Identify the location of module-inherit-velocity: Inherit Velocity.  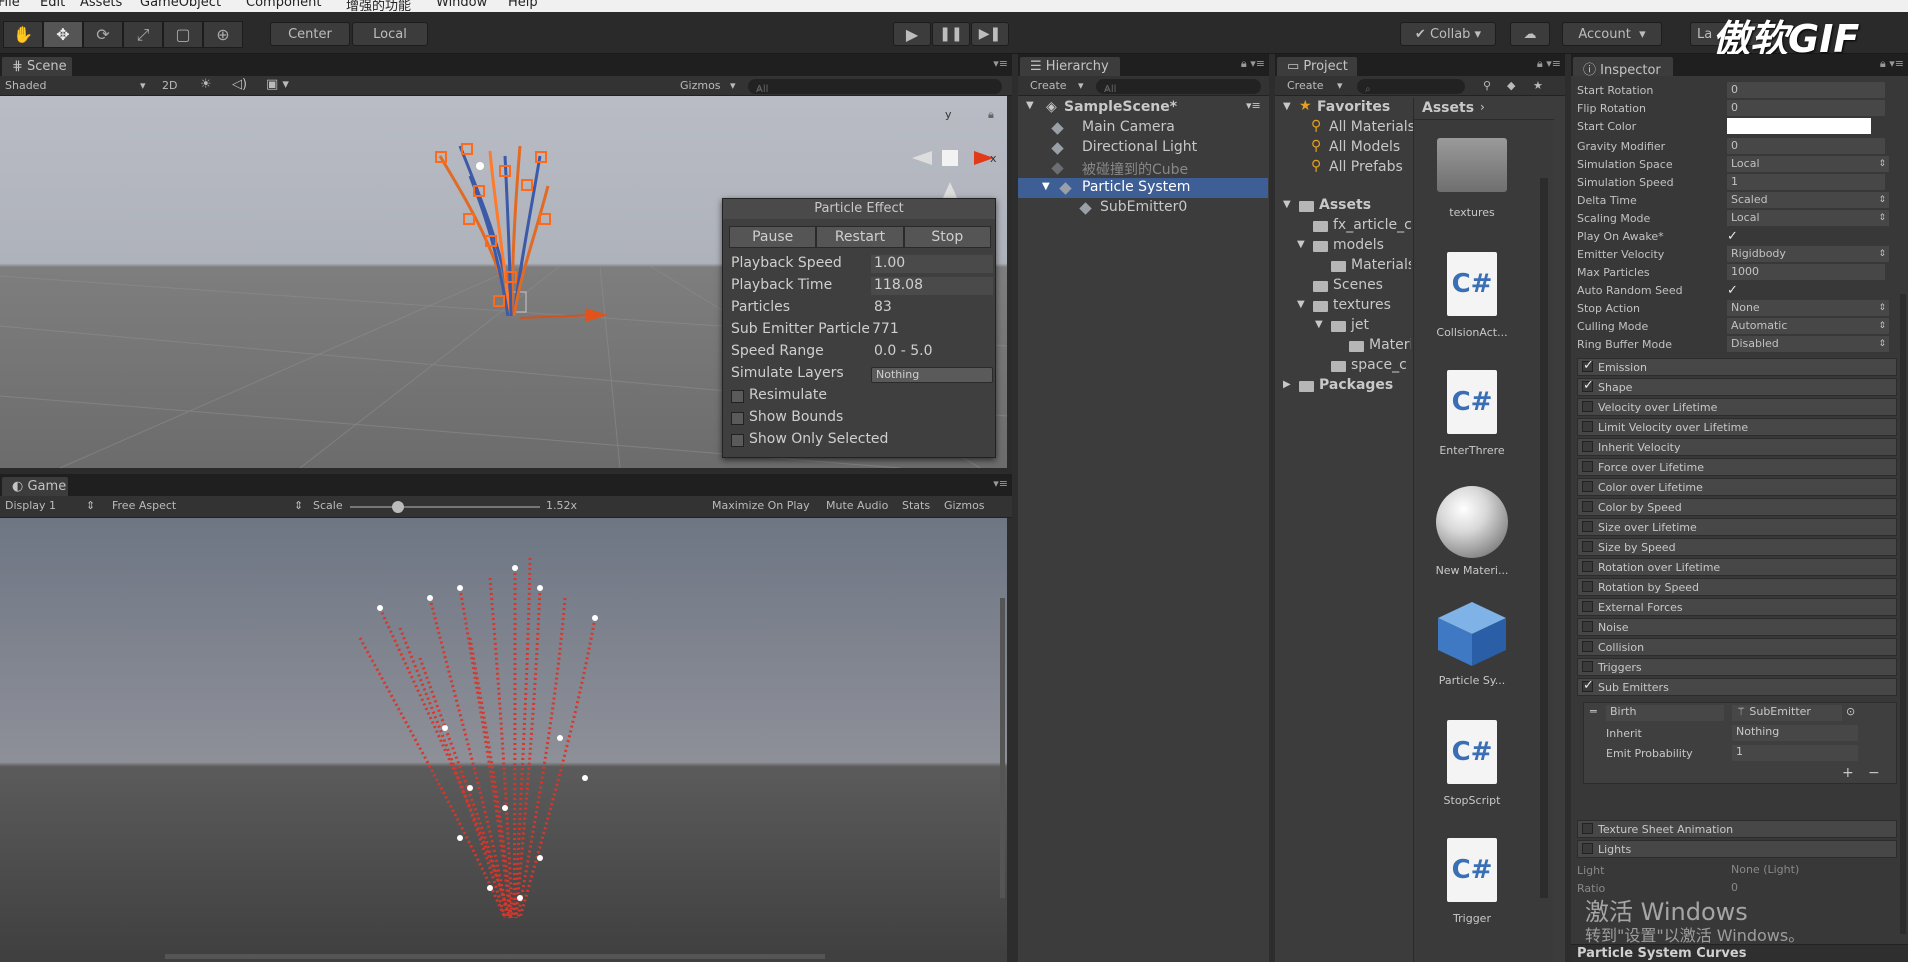
(1737, 447).